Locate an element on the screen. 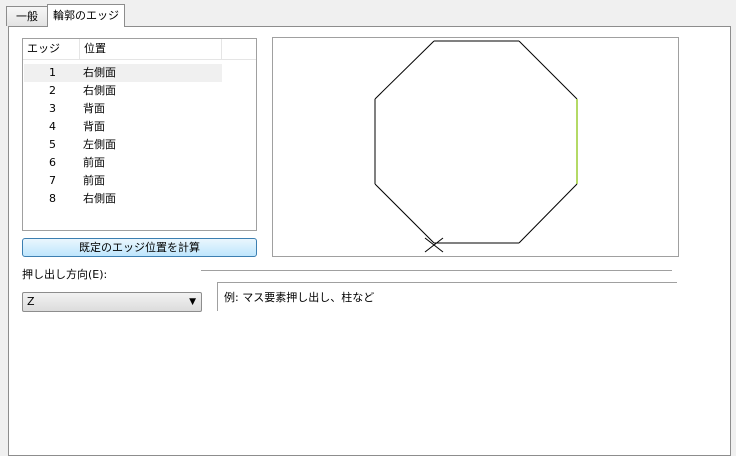 The image size is (736, 456). example-description-text: 例: マス要素押し出し、柱など is located at coordinates (299, 297).